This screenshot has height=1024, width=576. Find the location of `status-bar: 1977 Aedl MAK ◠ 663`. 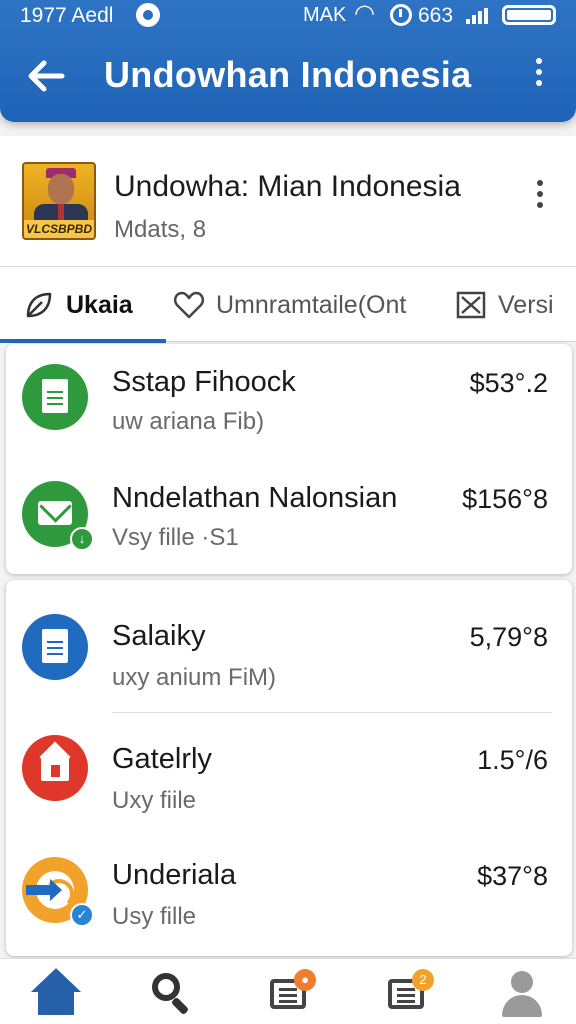

status-bar: 1977 Aedl MAK ◠ 663 is located at coordinates (288, 16).